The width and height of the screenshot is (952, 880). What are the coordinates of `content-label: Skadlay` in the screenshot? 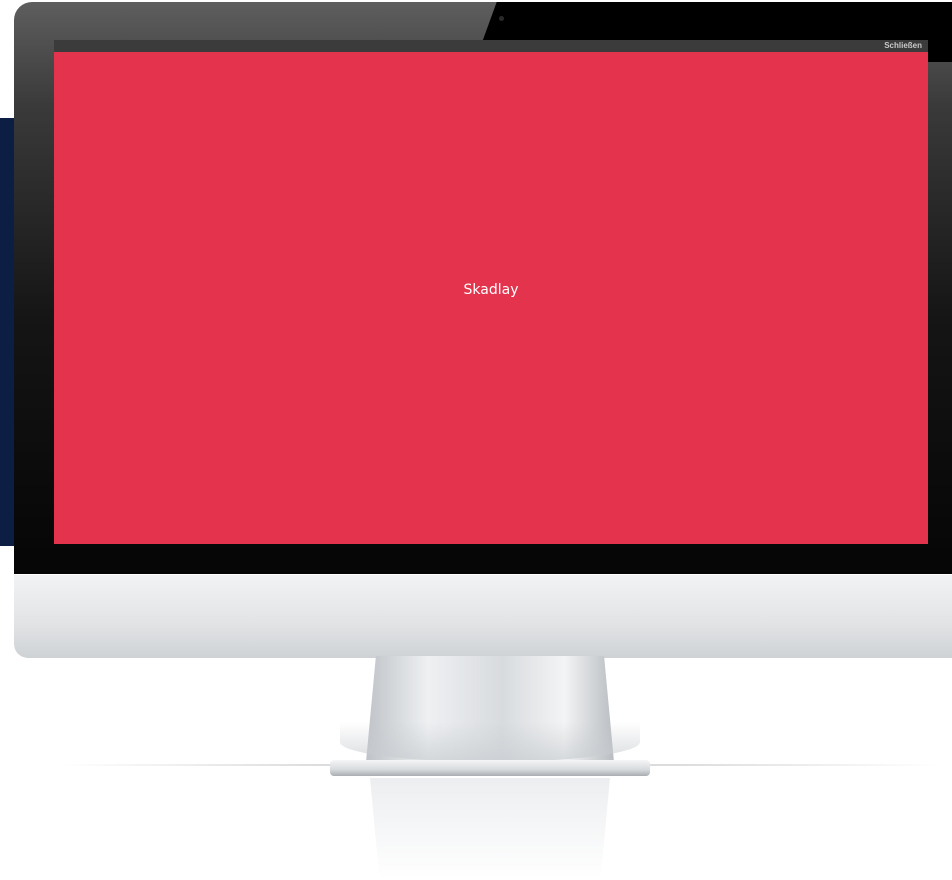 It's located at (491, 290).